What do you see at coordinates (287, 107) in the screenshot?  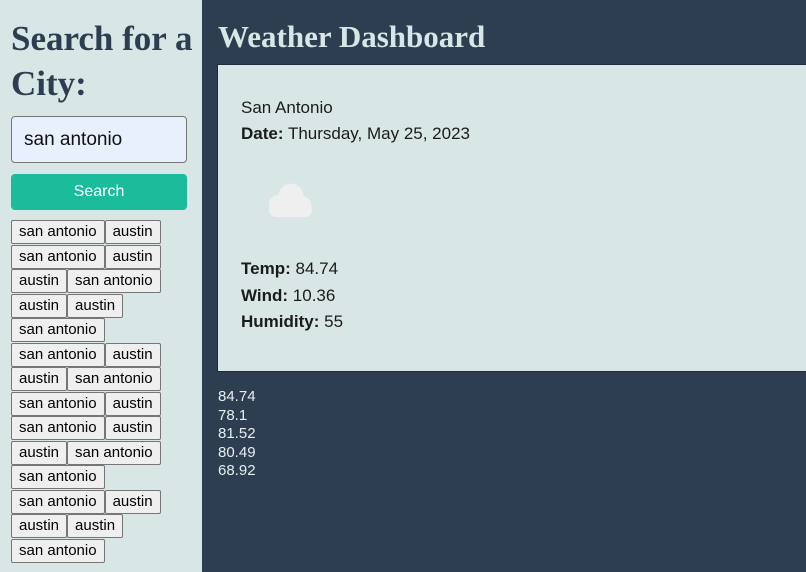 I see `city-name: San Antonio` at bounding box center [287, 107].